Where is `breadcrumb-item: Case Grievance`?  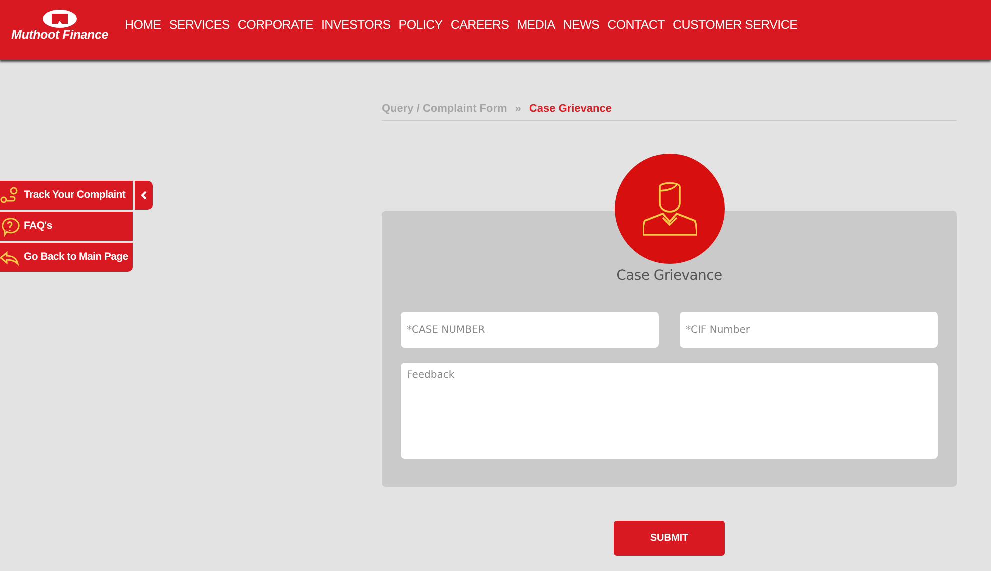 breadcrumb-item: Case Grievance is located at coordinates (570, 109).